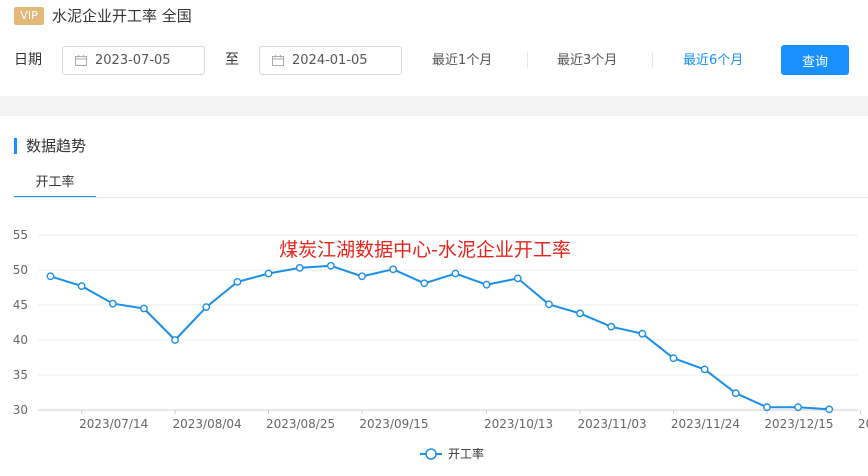  I want to click on date-label: 日期, so click(28, 60).